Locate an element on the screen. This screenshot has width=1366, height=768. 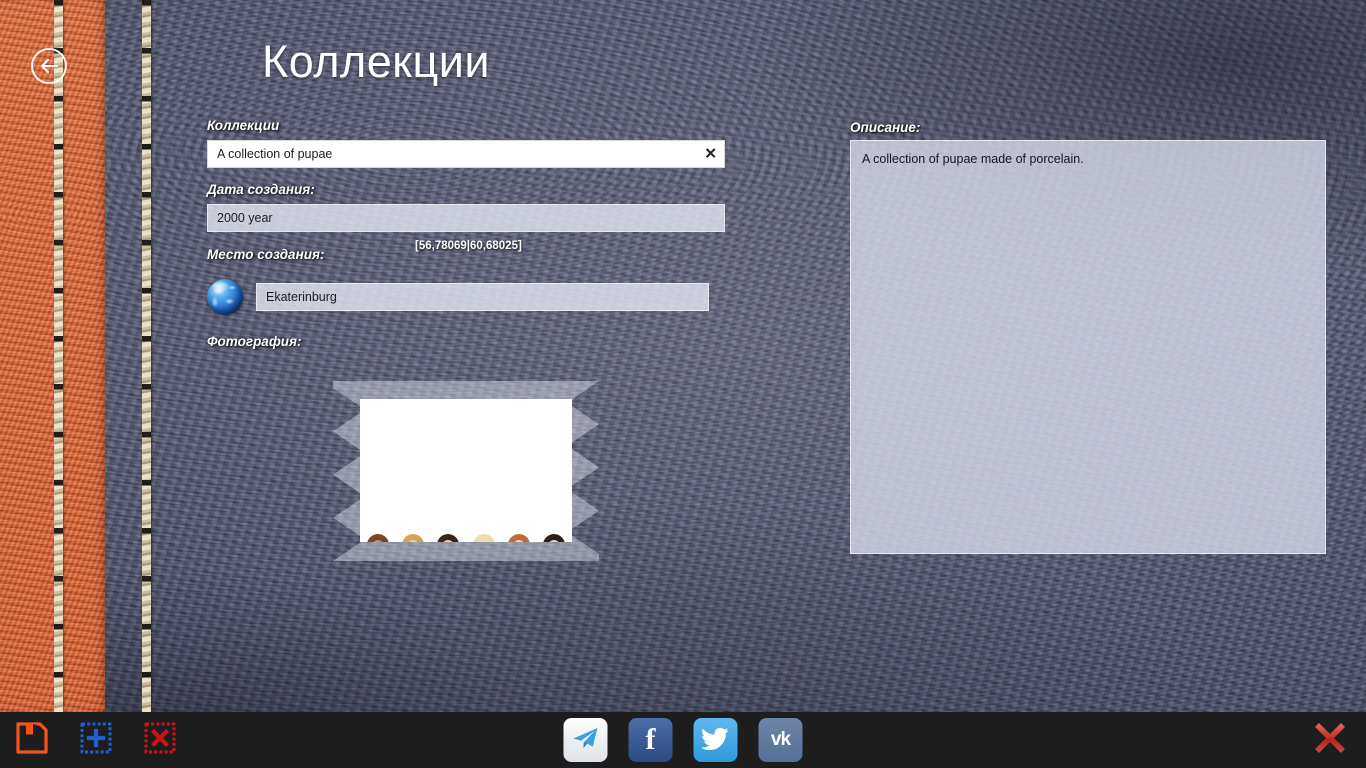
clear-icon: ✕ is located at coordinates (710, 154).